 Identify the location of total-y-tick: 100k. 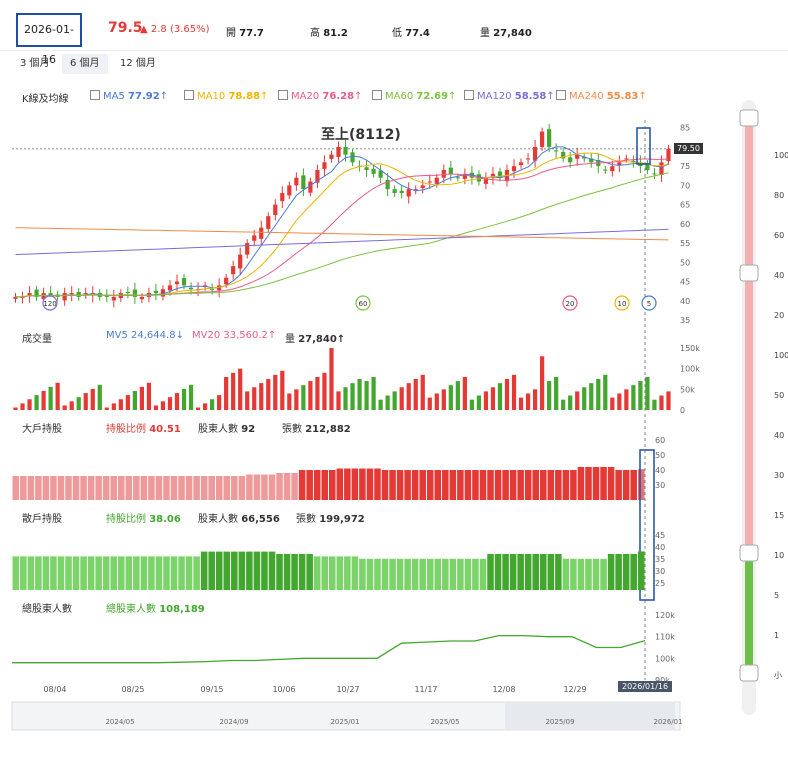
(665, 658).